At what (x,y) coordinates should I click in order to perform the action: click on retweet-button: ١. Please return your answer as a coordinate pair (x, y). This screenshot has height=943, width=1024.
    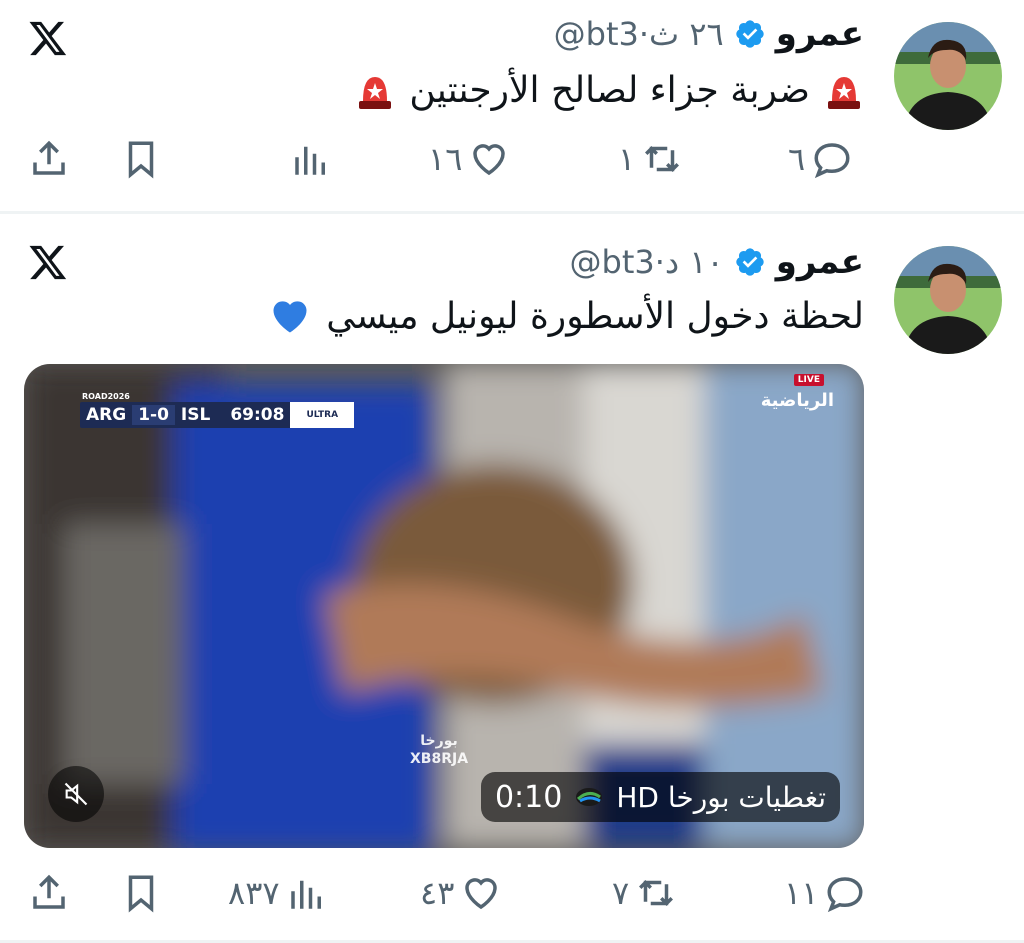
    Looking at the image, I should click on (650, 159).